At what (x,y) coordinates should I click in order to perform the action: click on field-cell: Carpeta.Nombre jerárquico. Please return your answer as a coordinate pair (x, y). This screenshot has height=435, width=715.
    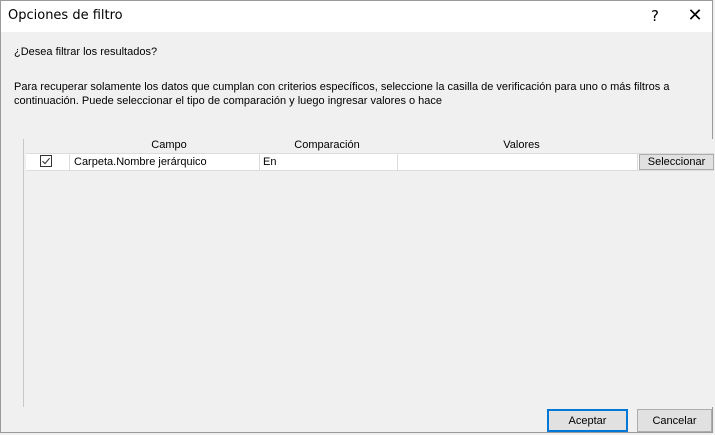
    Looking at the image, I should click on (165, 162).